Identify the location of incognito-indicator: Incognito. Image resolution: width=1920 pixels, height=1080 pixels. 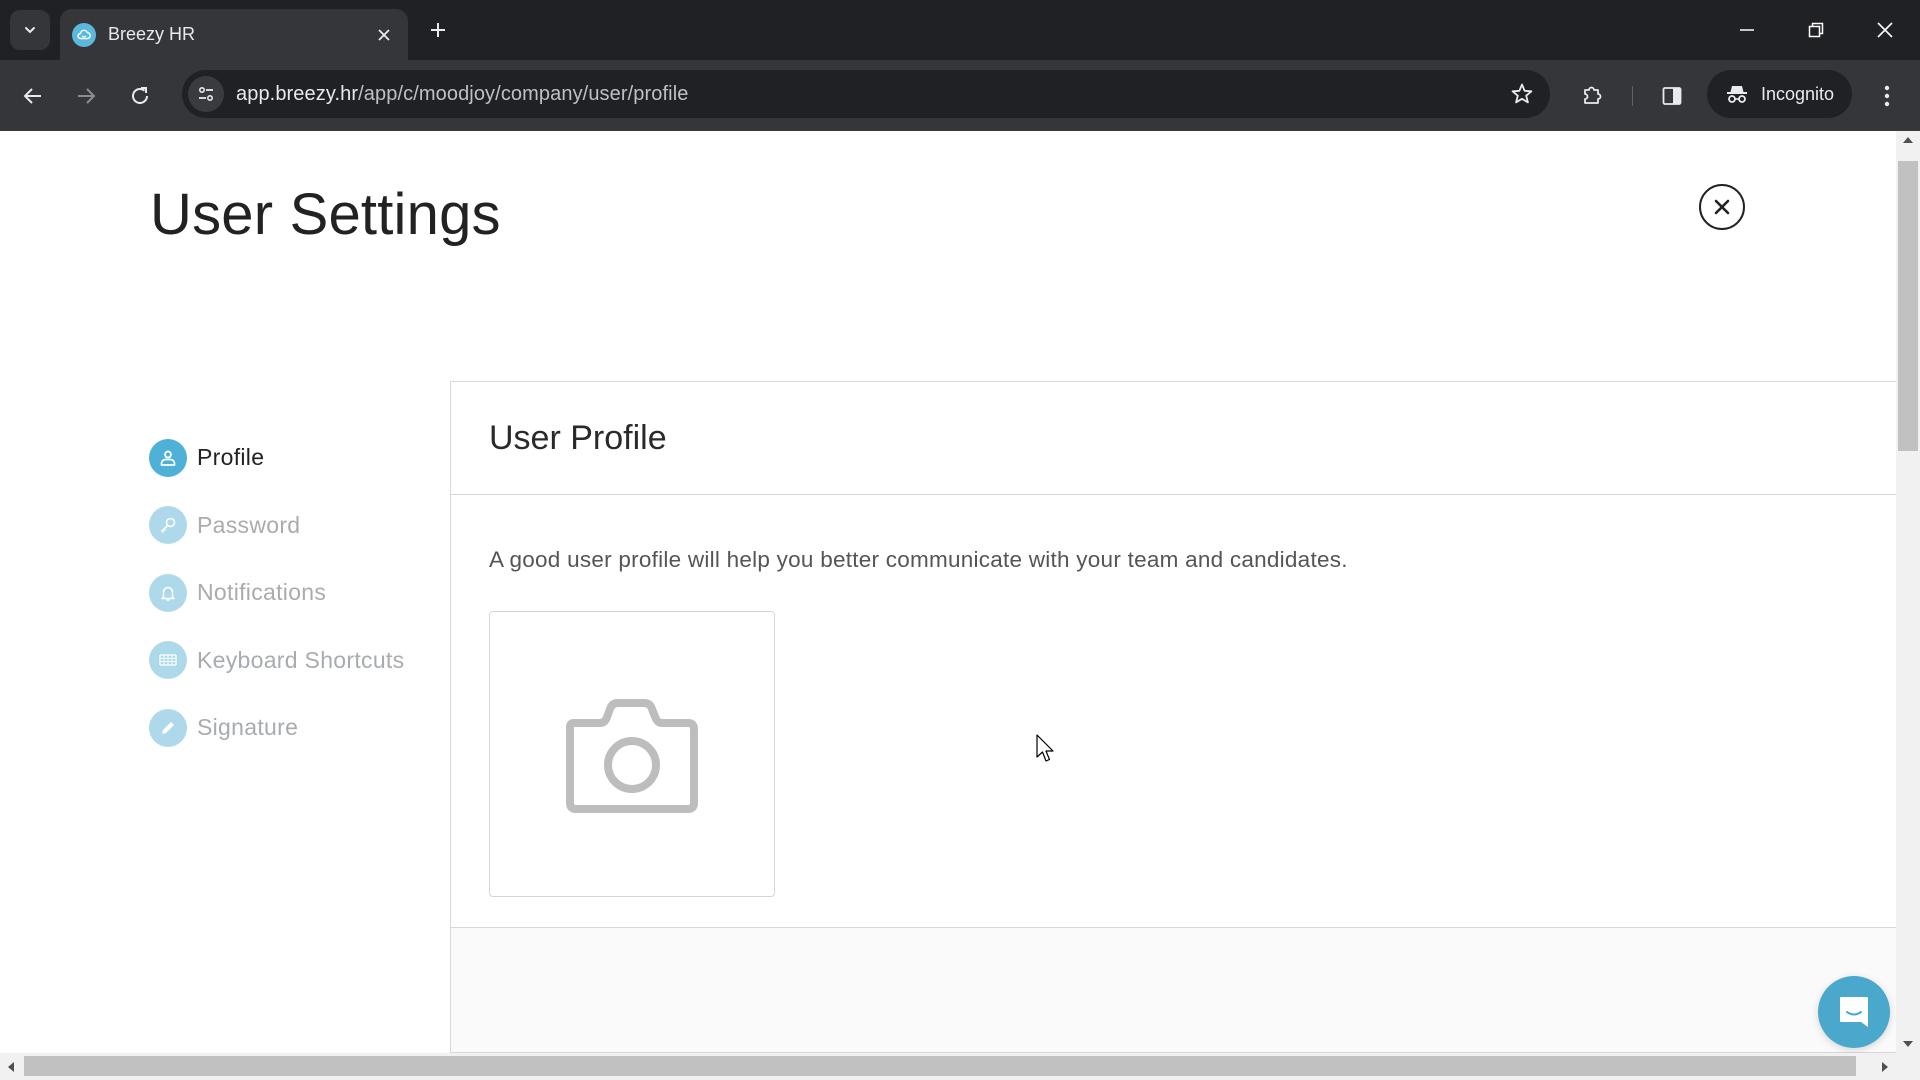
(1779, 94).